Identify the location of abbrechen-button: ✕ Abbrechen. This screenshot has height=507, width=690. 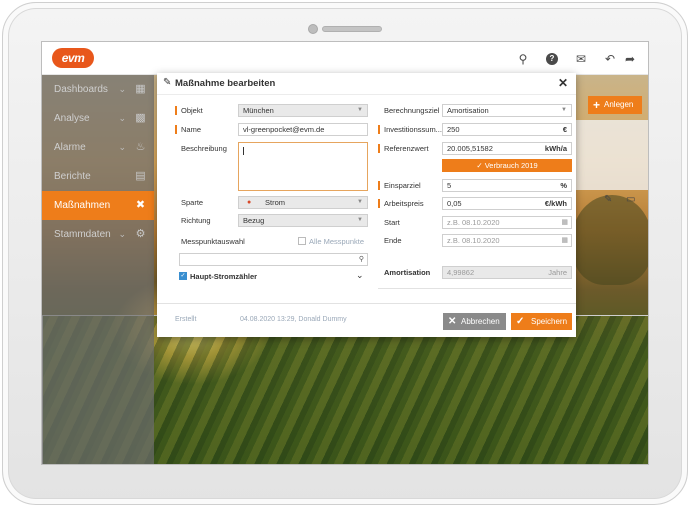
(474, 321).